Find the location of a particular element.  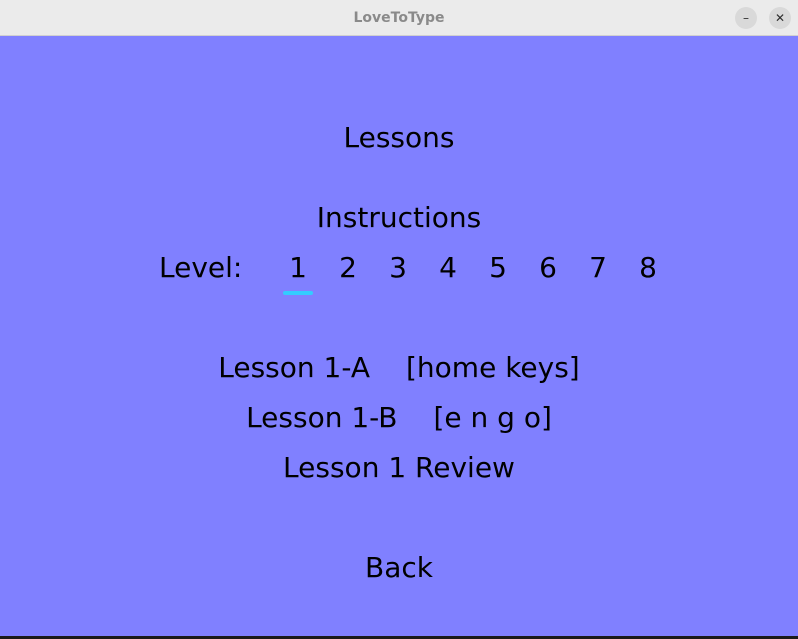

lesson-name: Lesson 1-A is located at coordinates (294, 367).